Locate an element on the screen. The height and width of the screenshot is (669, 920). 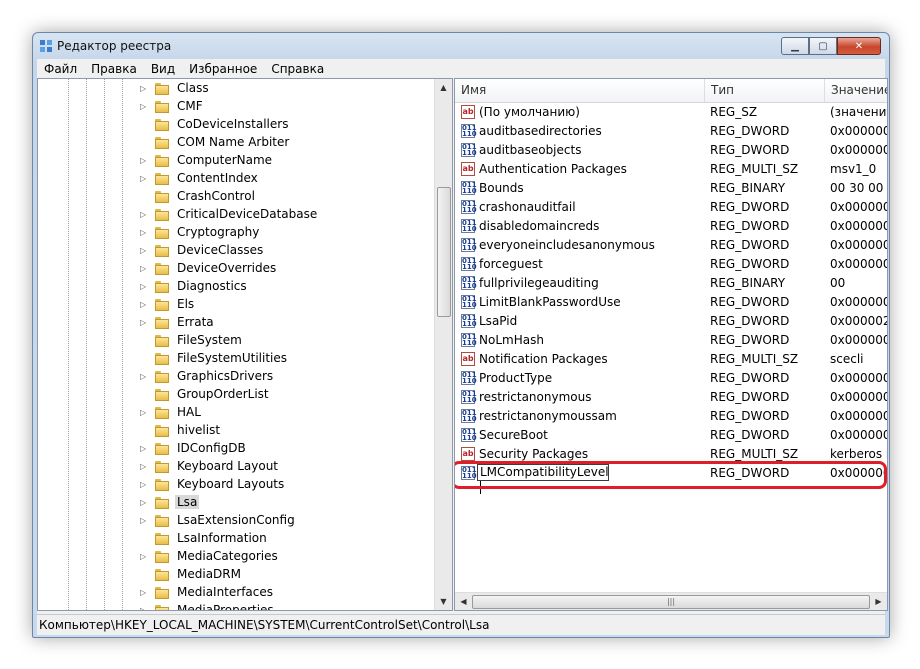
tree-item: ▷ Lsa is located at coordinates (236, 503).